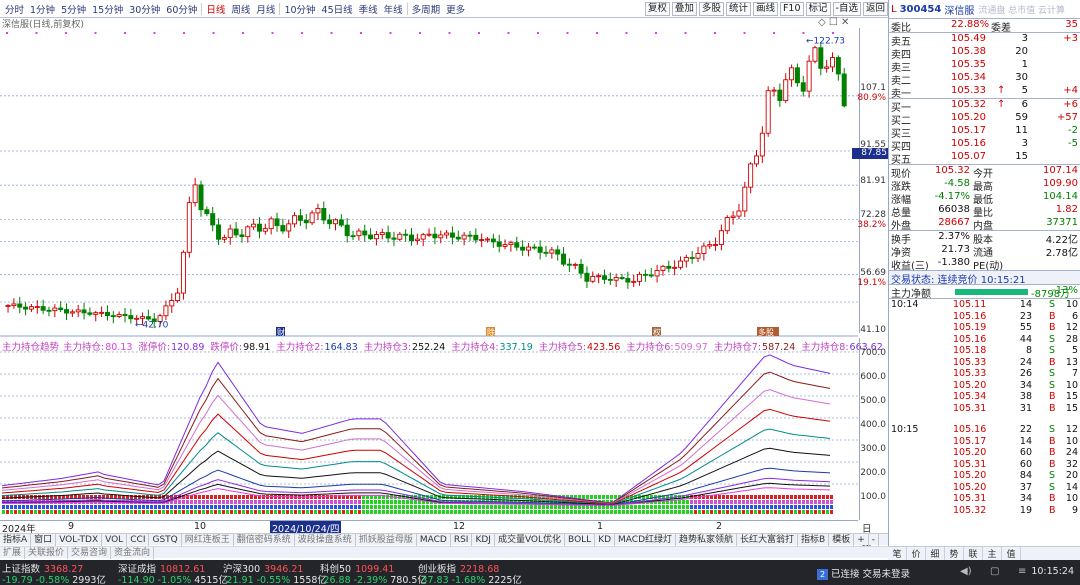 This screenshot has width=1080, height=585. I want to click on indicator-tab-1: 窗口, so click(44, 539).